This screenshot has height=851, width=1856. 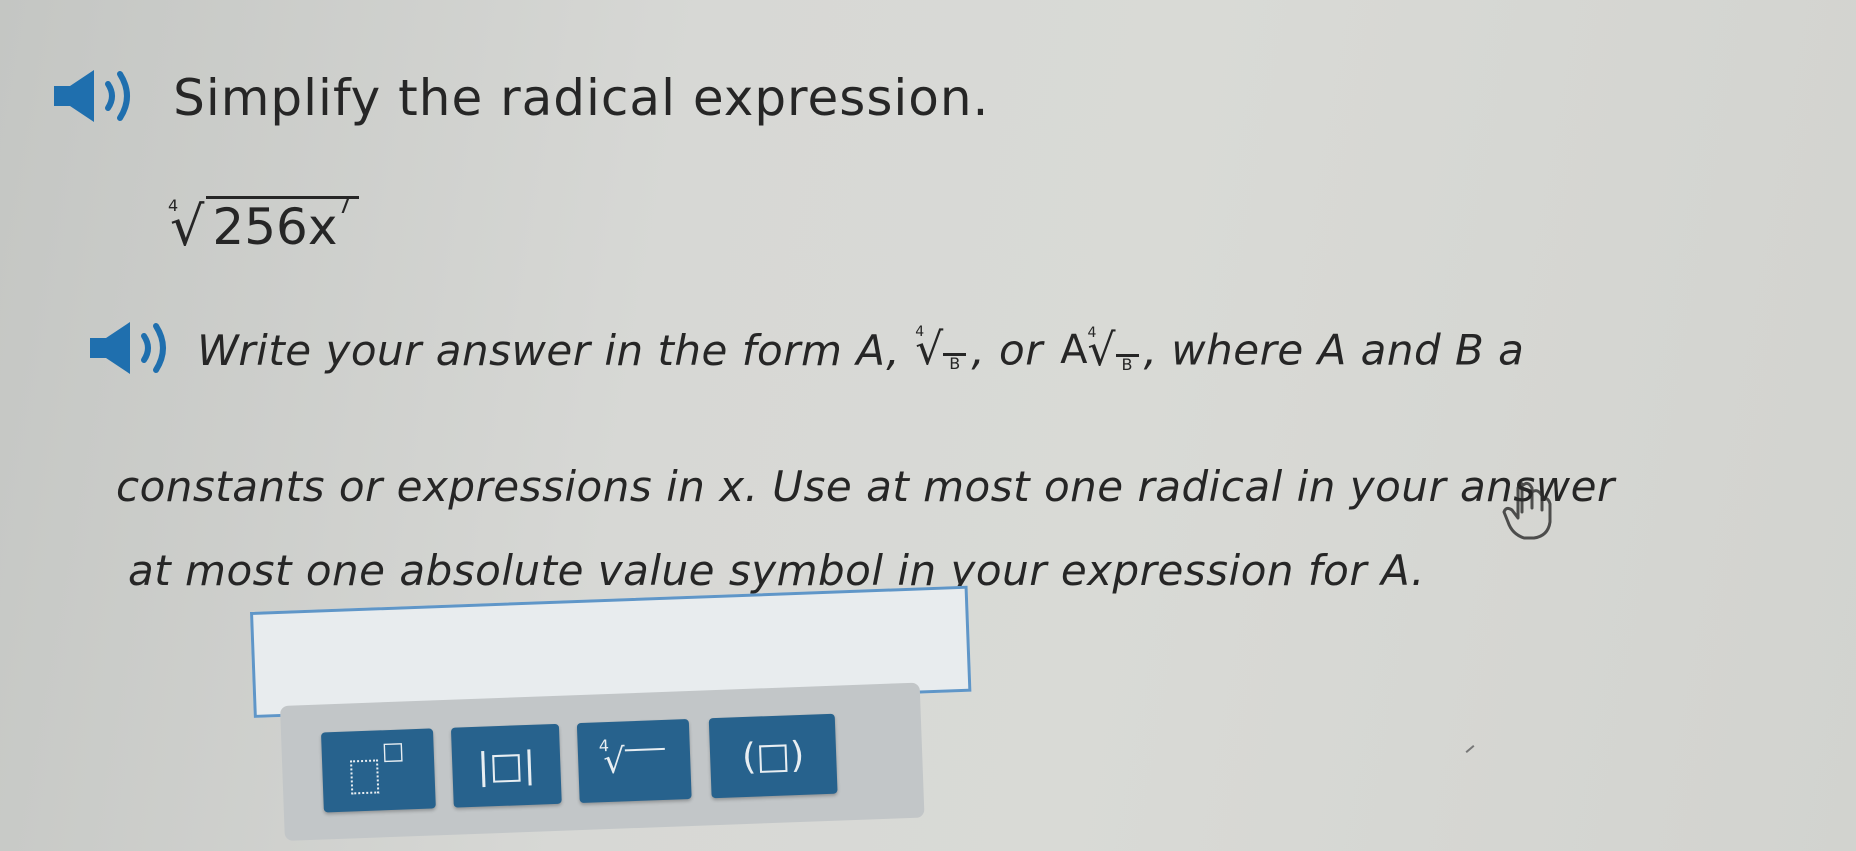 I want to click on instruction-text-1a: Write your answer in the form A,, so click(x=549, y=350).